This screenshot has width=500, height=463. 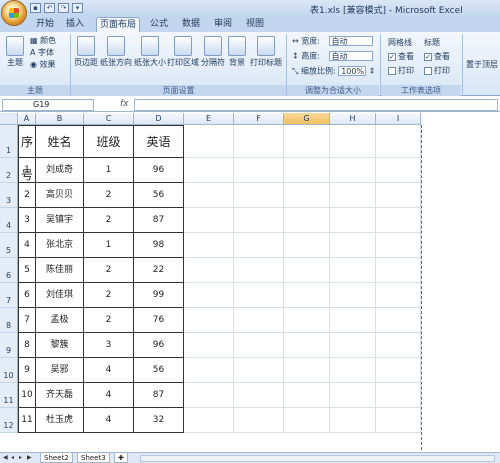 I want to click on tab-insert: 插入, so click(x=75, y=24).